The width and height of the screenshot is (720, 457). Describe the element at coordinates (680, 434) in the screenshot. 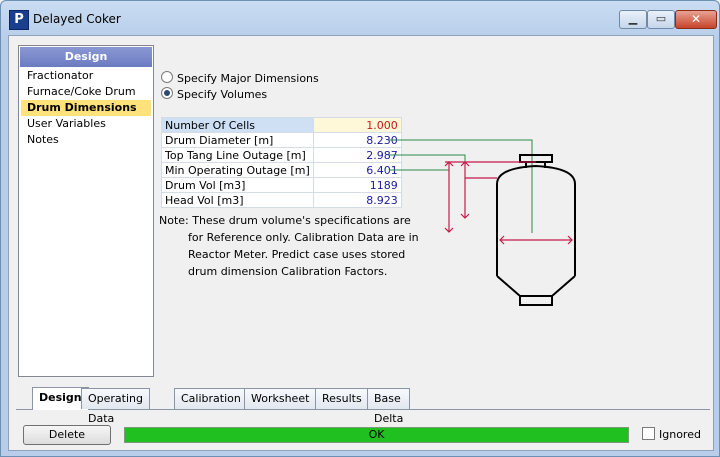

I see `ignored-label: Ignored` at that location.